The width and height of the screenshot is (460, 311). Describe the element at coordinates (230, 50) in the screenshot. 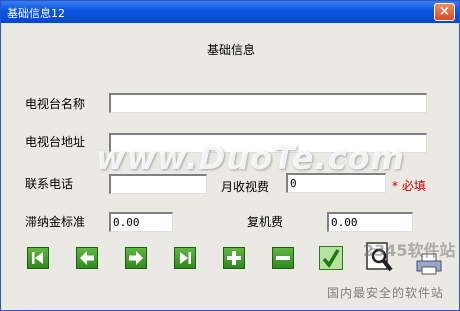

I see `form-heading: 基础信息` at that location.